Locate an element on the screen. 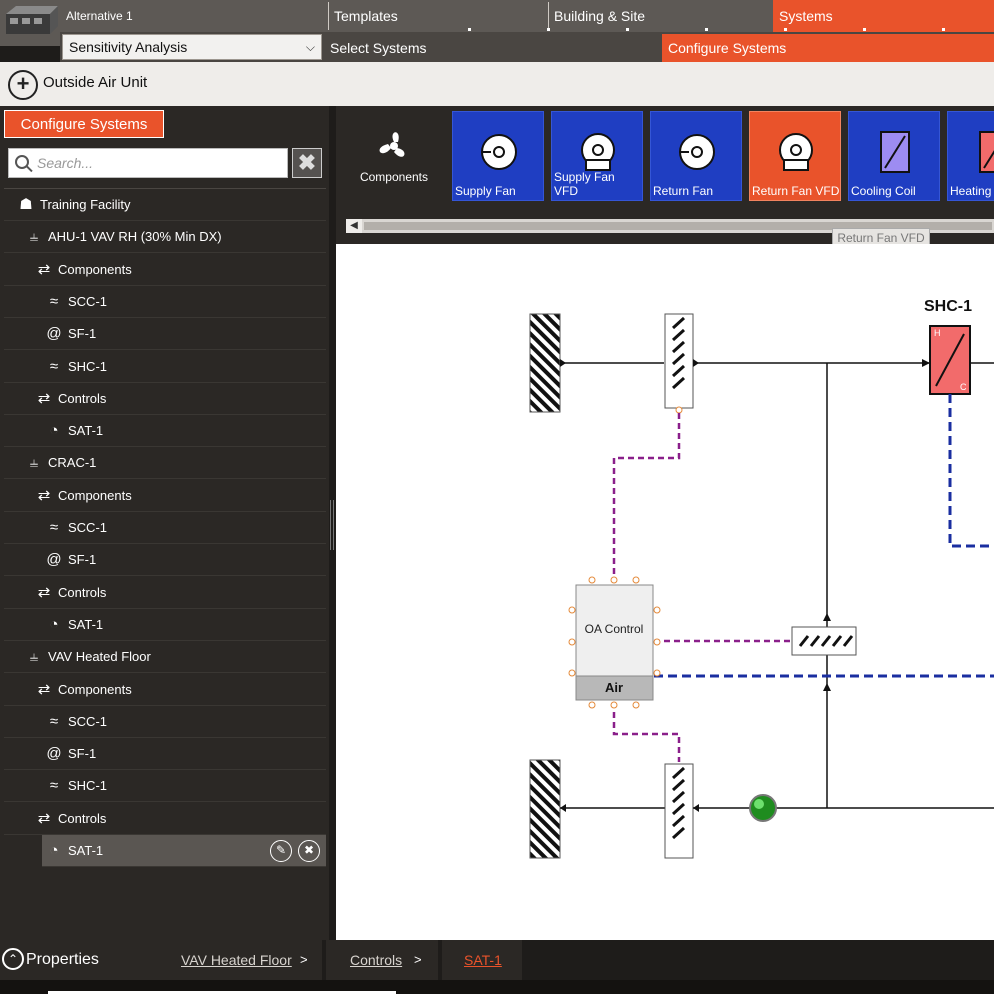  components-label: Components is located at coordinates (394, 177).